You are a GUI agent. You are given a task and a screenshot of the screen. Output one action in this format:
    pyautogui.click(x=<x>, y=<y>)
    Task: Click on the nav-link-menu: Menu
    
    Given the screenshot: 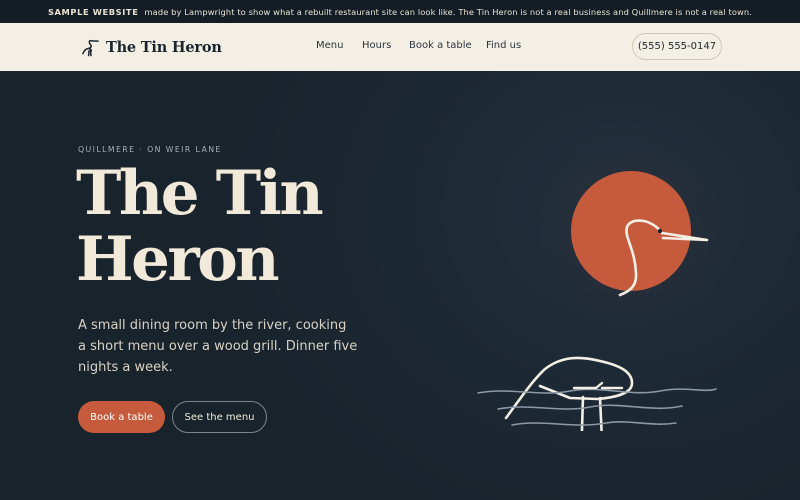 What is the action you would take?
    pyautogui.click(x=329, y=45)
    